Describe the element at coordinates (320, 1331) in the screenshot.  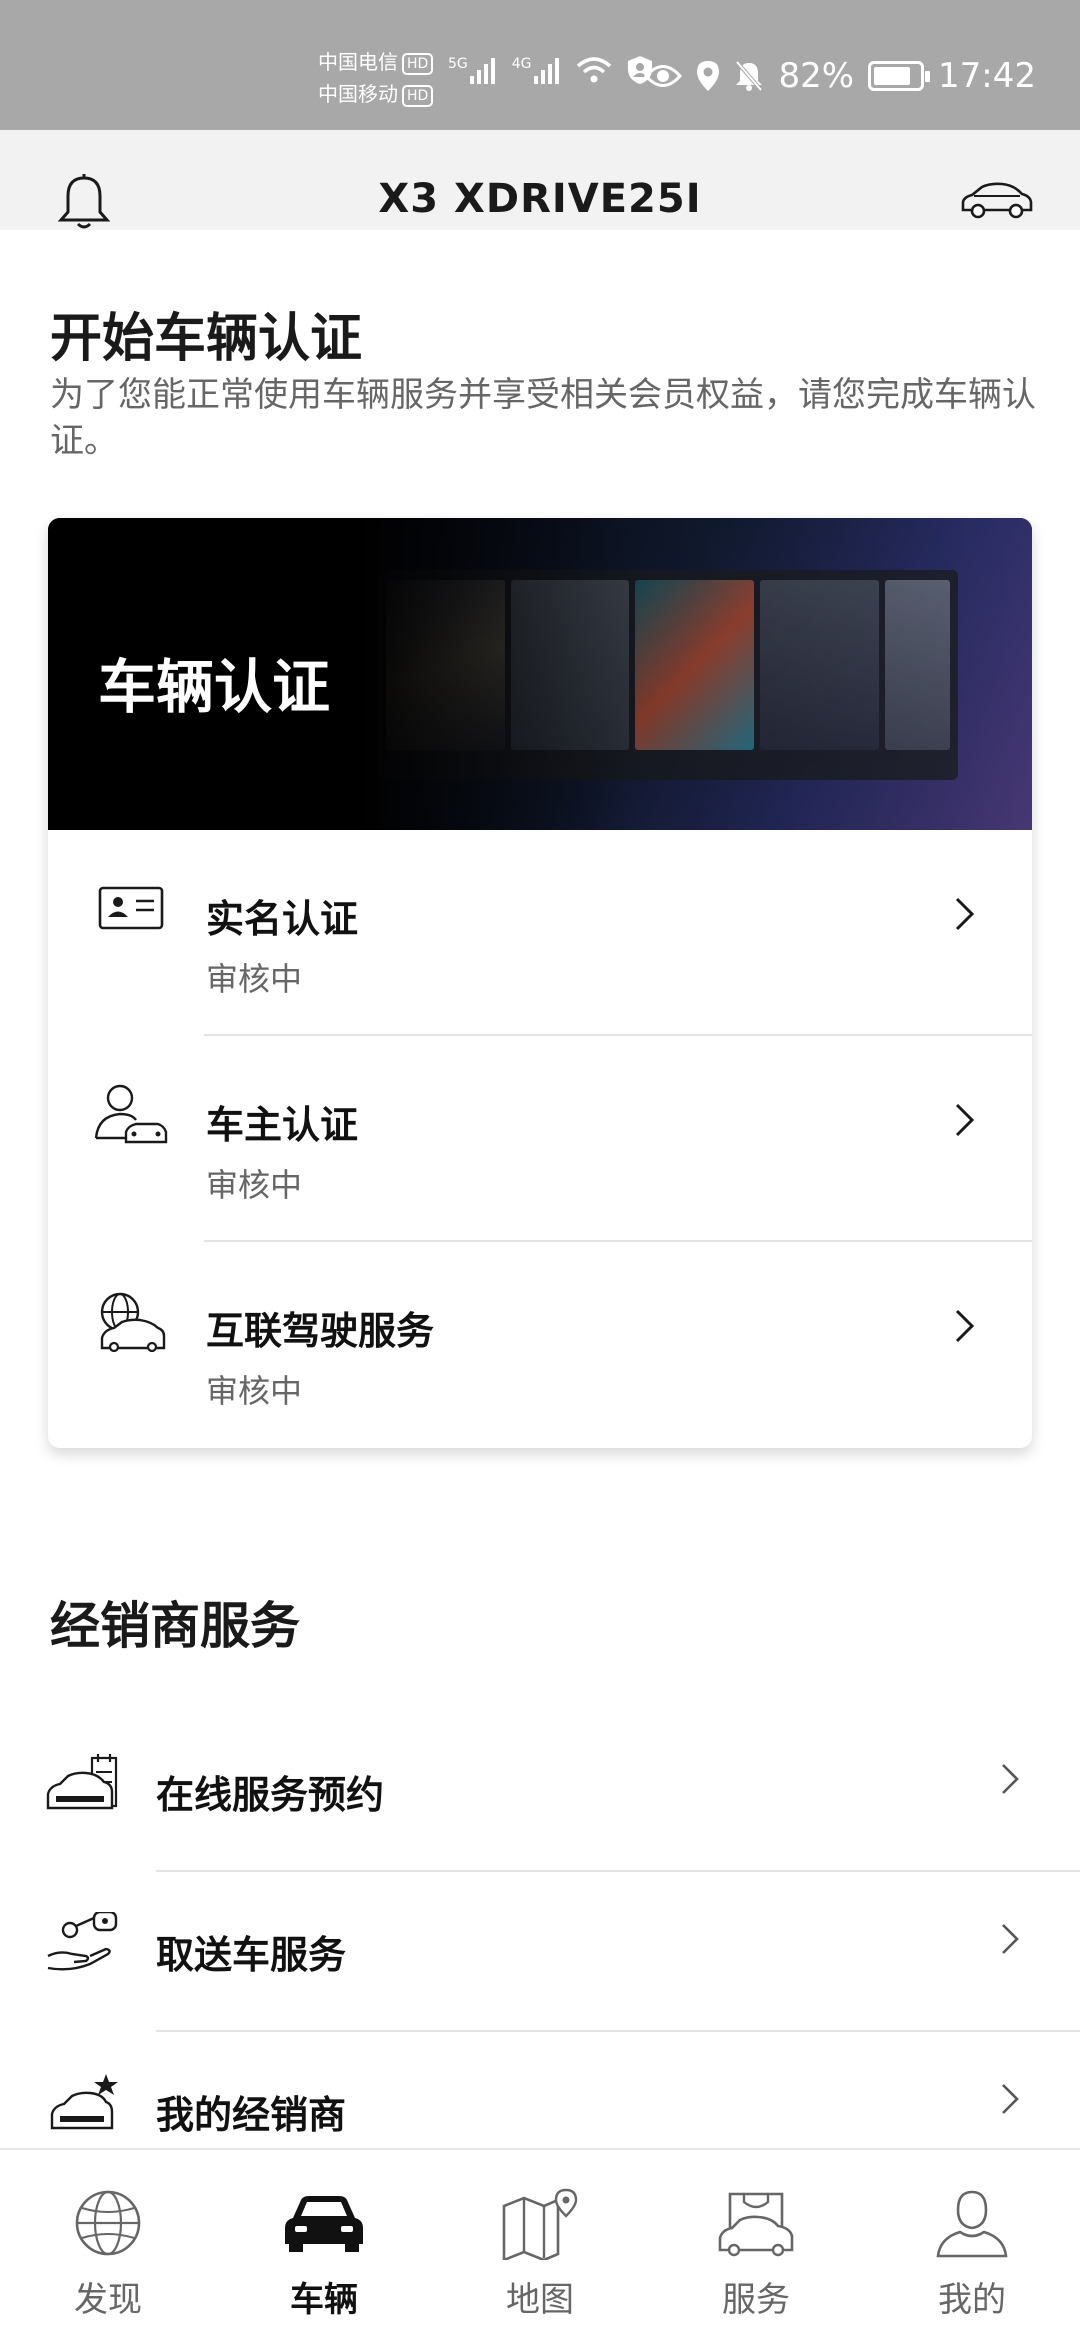
I see `verify-label: 互联驾驶服务` at that location.